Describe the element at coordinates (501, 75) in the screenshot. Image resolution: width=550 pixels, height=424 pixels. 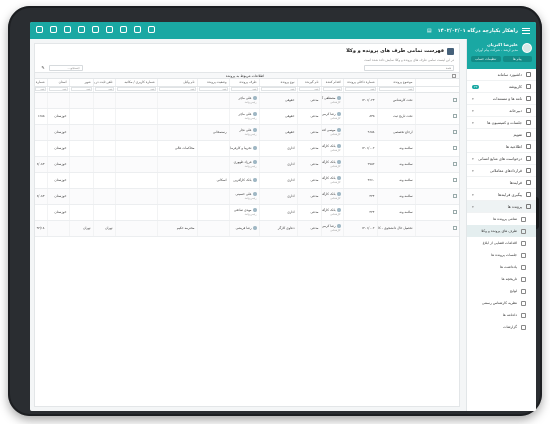
I see `sidebar-item: داشبورد سامانه` at that location.